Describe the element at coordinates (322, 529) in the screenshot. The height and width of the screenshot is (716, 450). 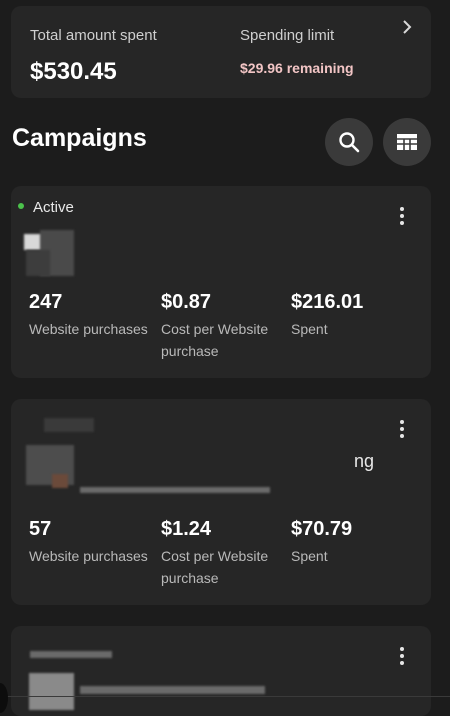
I see `metric-value: $70.79` at that location.